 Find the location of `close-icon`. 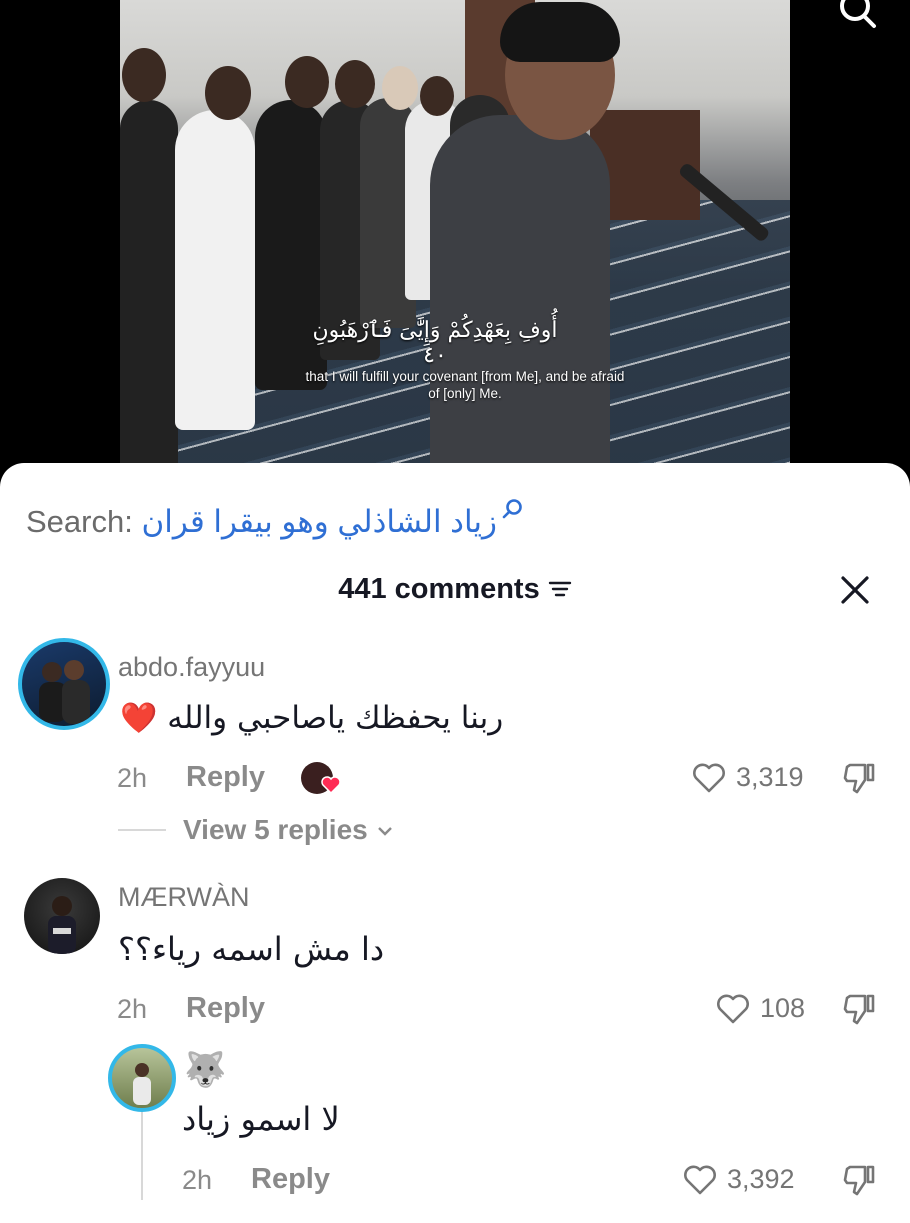

close-icon is located at coordinates (855, 590).